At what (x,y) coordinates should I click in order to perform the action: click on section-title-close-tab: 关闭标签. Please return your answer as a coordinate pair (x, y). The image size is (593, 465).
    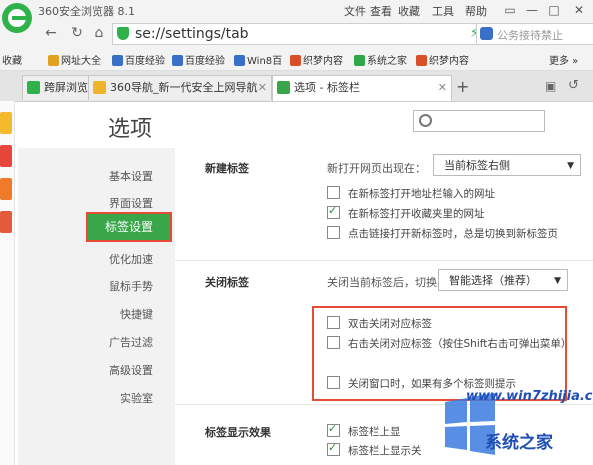
    Looking at the image, I should click on (227, 282).